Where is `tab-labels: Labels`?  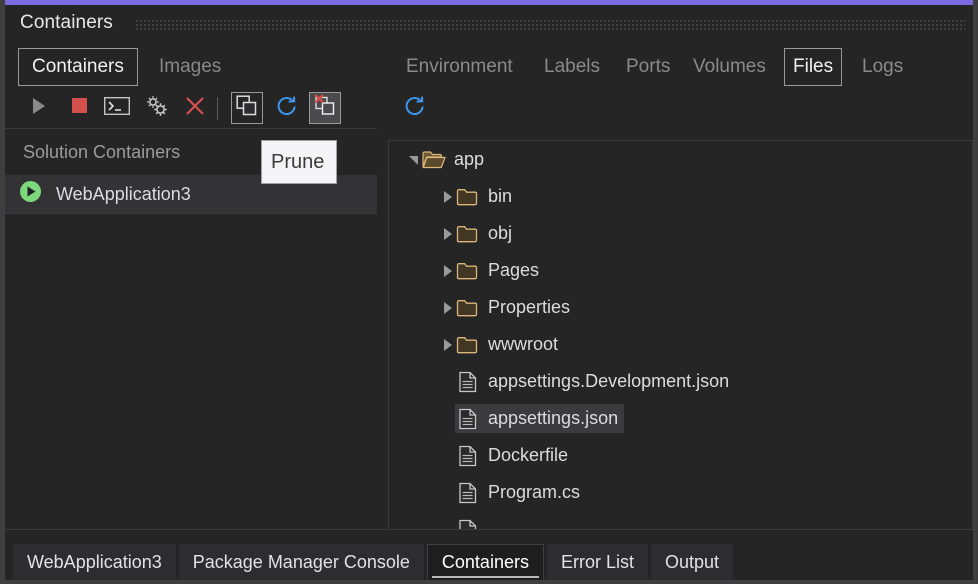 tab-labels: Labels is located at coordinates (572, 67).